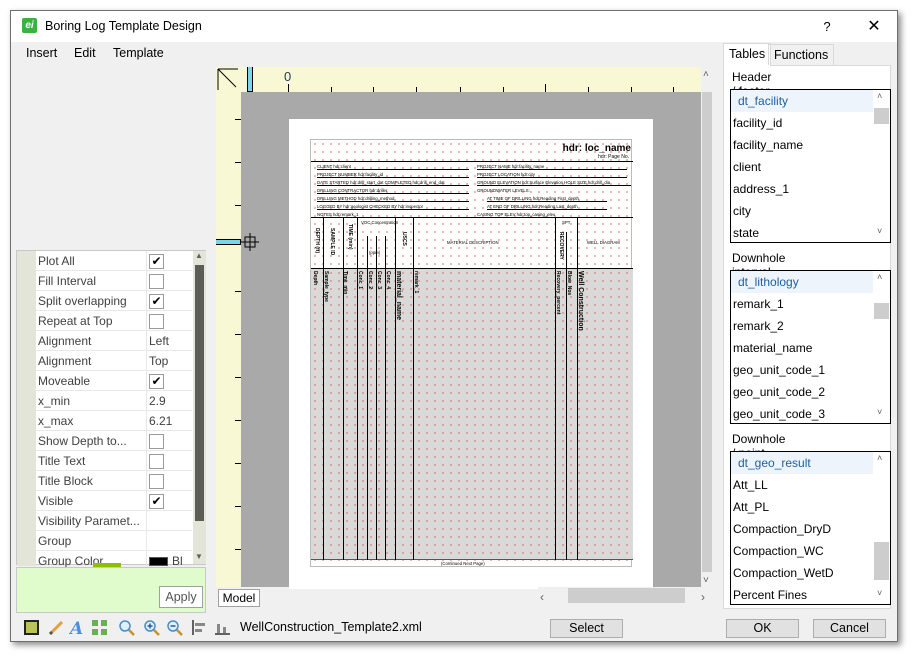 The width and height of the screenshot is (916, 658). Describe the element at coordinates (181, 597) in the screenshot. I see `apply-button: Apply` at that location.